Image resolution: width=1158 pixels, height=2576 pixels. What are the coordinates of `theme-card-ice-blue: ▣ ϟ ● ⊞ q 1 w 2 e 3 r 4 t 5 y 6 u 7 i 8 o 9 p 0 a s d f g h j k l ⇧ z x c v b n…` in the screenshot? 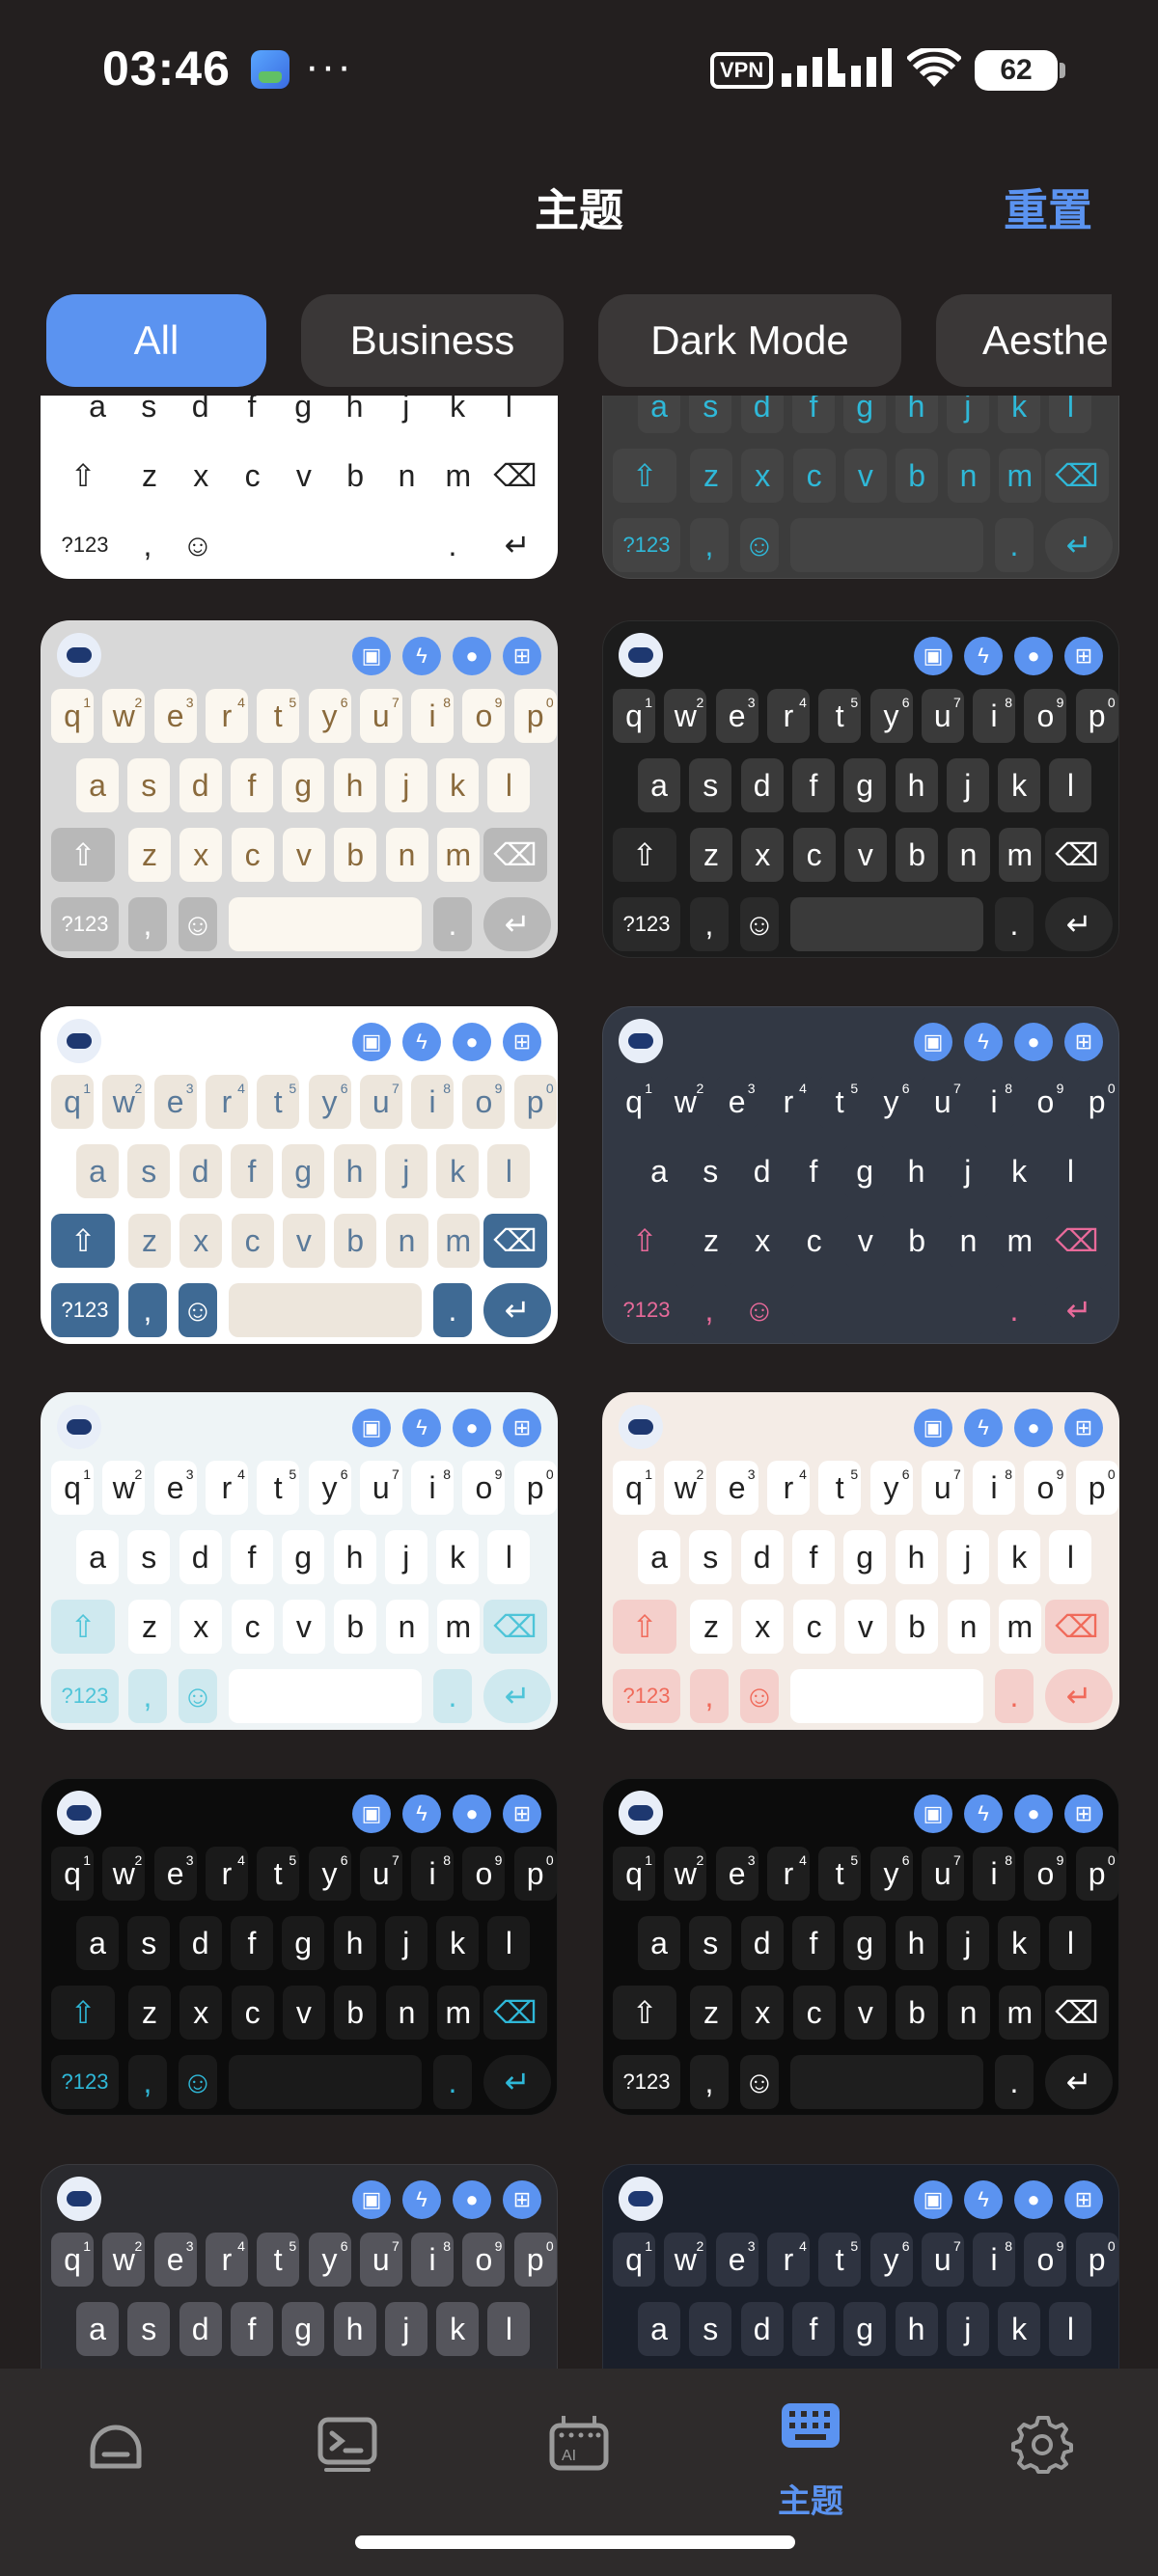 It's located at (299, 1561).